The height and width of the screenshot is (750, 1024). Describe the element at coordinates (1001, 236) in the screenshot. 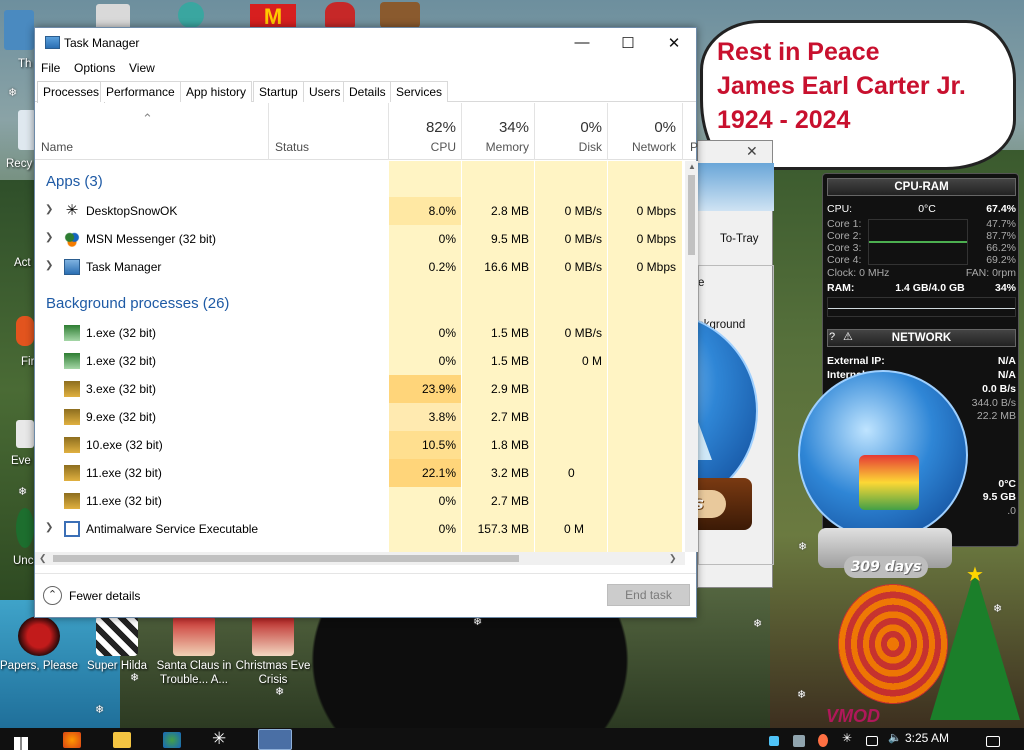

I see `core-value: 87.7%` at that location.